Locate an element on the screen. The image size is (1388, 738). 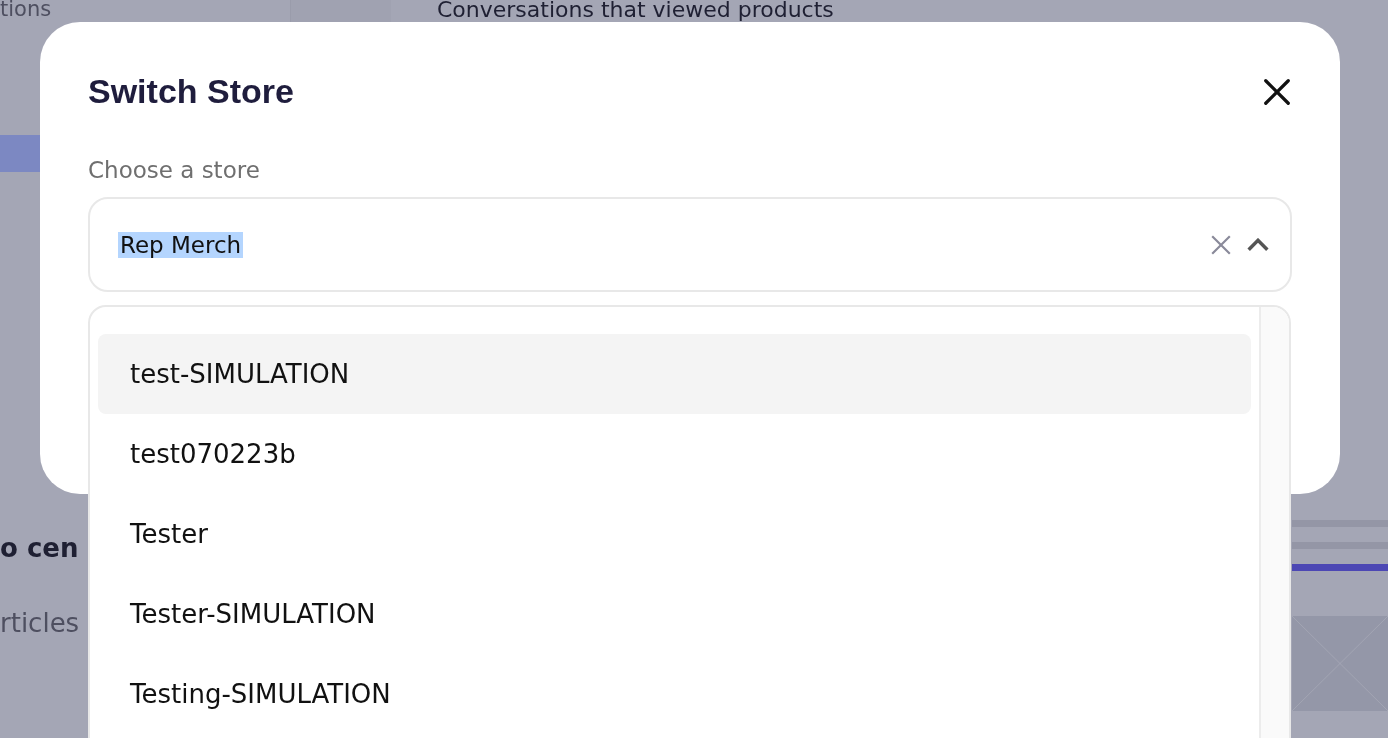
sidebar-highlight is located at coordinates (20, 153).